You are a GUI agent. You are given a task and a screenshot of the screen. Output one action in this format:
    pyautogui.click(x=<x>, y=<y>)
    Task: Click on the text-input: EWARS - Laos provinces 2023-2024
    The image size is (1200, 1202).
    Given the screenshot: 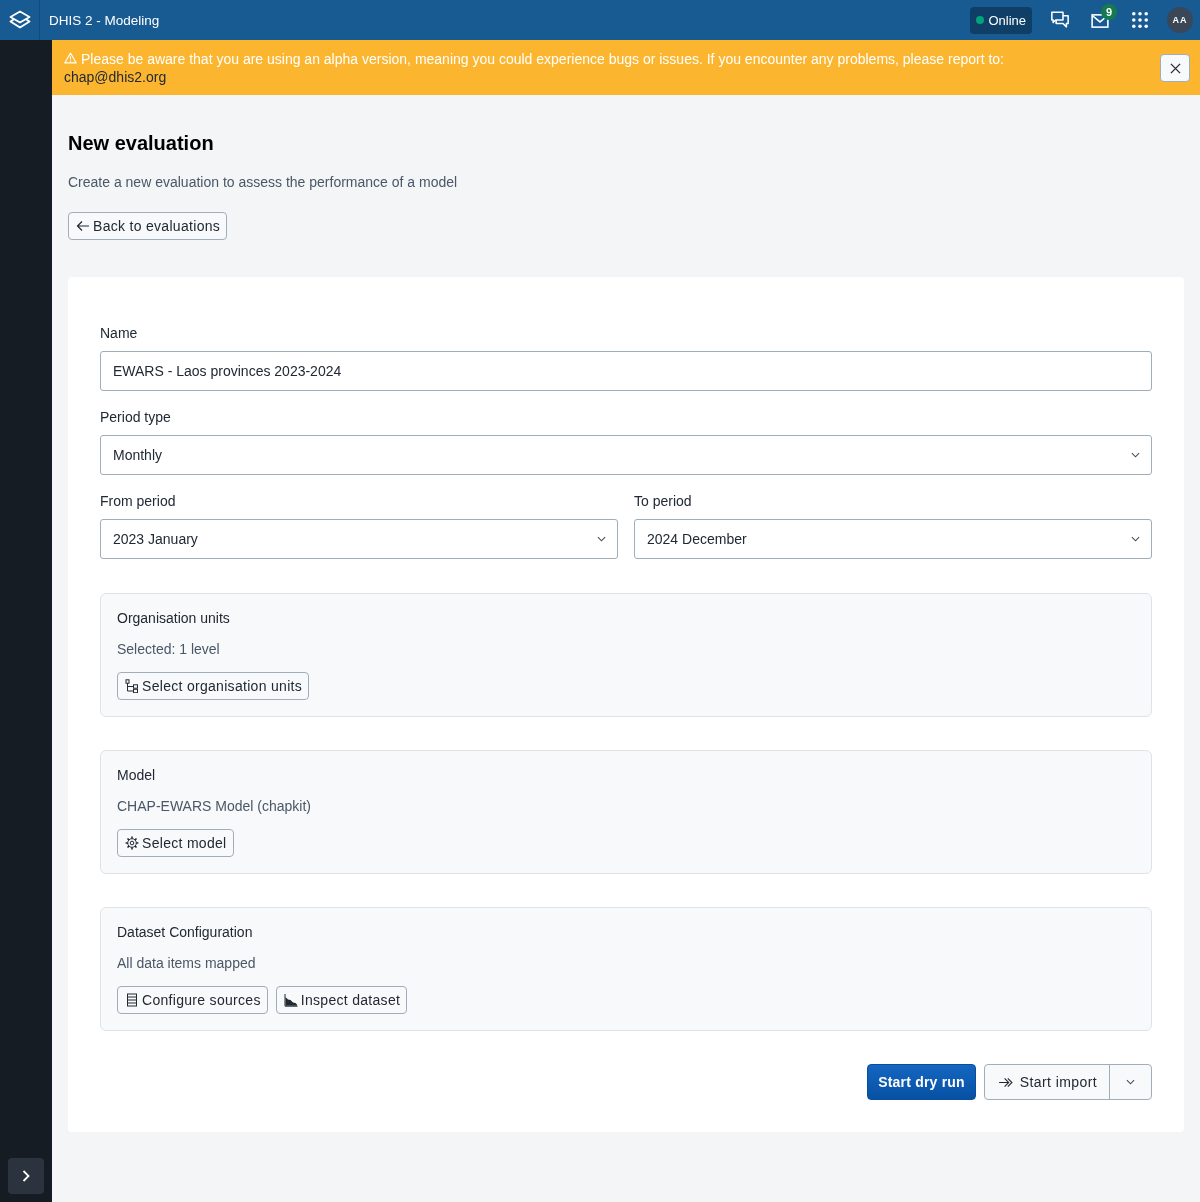 What is the action you would take?
    pyautogui.click(x=626, y=371)
    